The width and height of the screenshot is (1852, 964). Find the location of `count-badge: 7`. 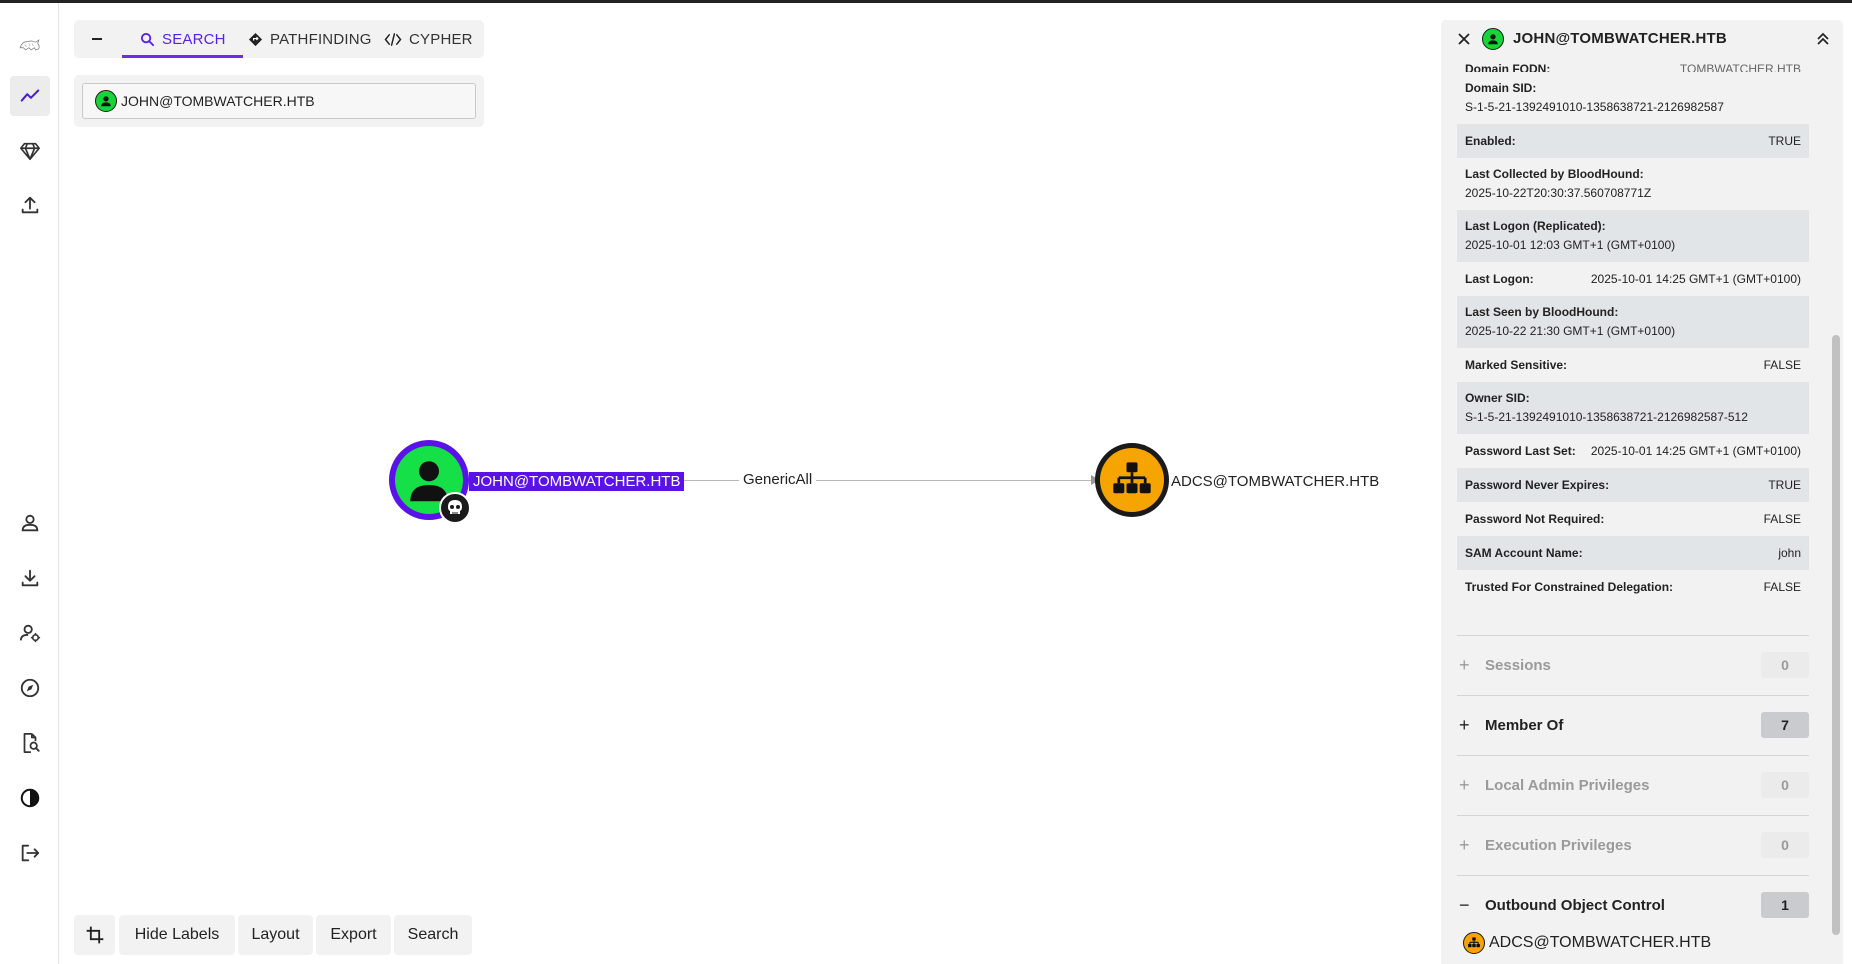

count-badge: 7 is located at coordinates (1785, 725).